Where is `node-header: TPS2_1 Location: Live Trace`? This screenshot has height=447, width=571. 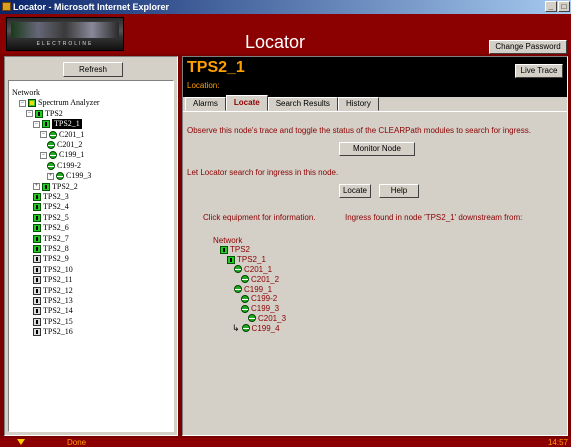 node-header: TPS2_1 Location: Live Trace is located at coordinates (375, 77).